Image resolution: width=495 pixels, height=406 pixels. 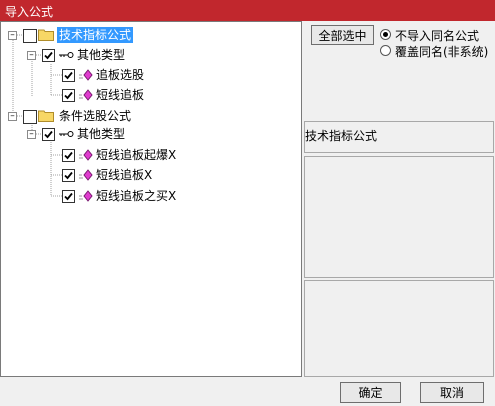 I want to click on tree-group-label: 条件选股公式, so click(x=95, y=116).